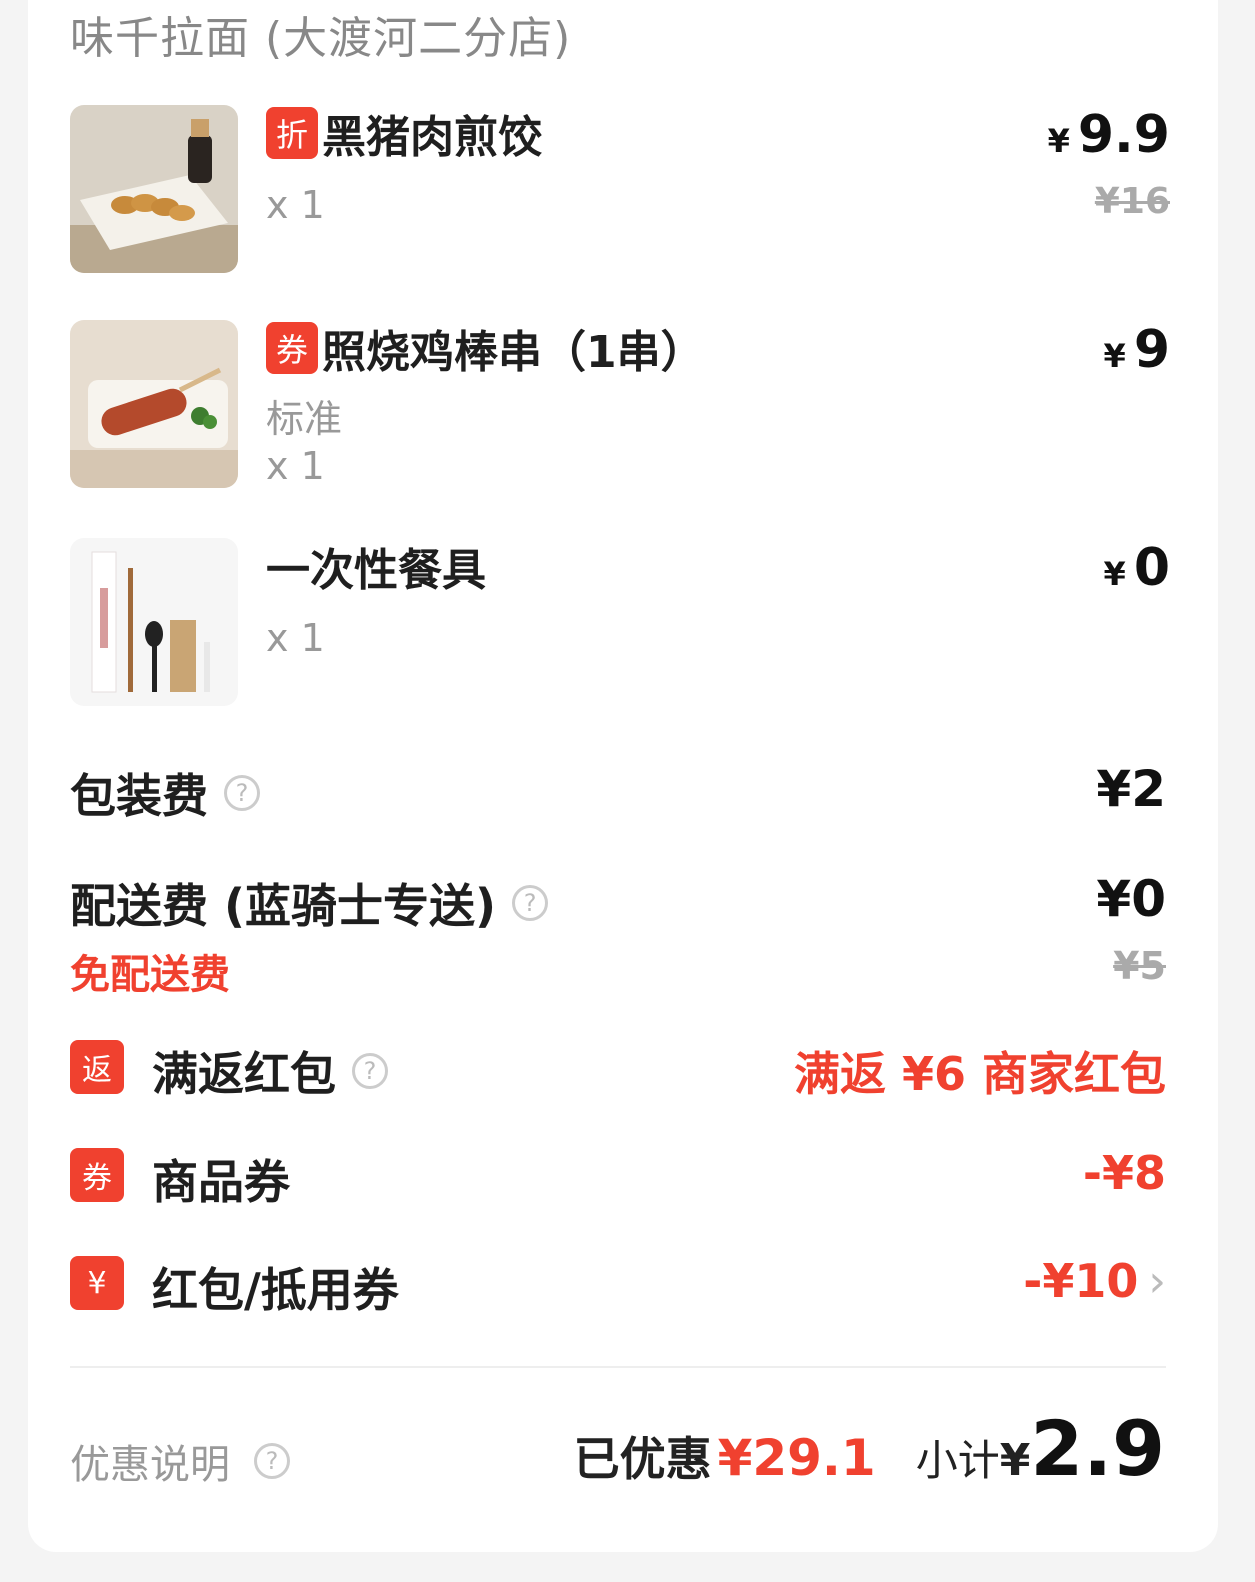  Describe the element at coordinates (150, 1465) in the screenshot. I see `discount-explain-label: 优惠说明` at that location.